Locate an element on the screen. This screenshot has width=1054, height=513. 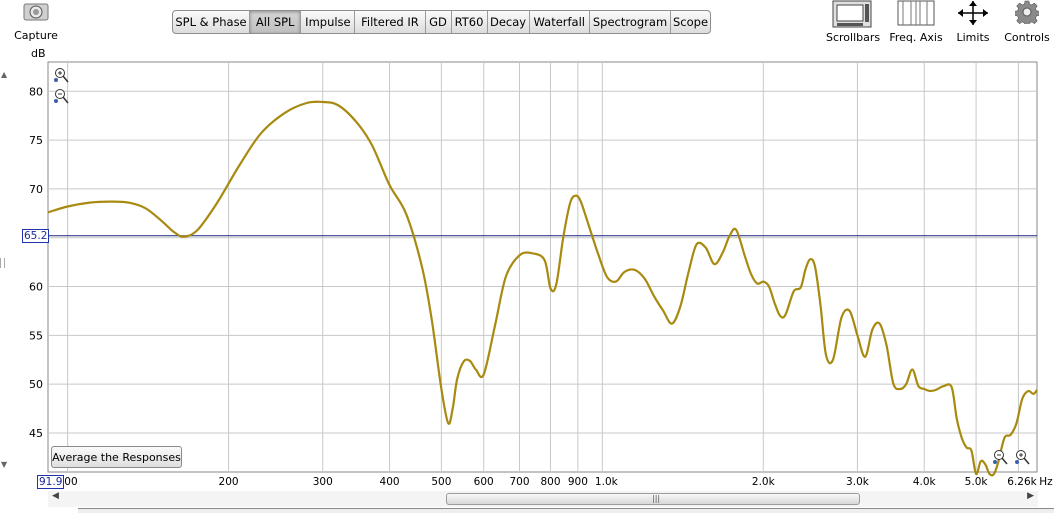
x-tick-label: 1.0k is located at coordinates (607, 482).